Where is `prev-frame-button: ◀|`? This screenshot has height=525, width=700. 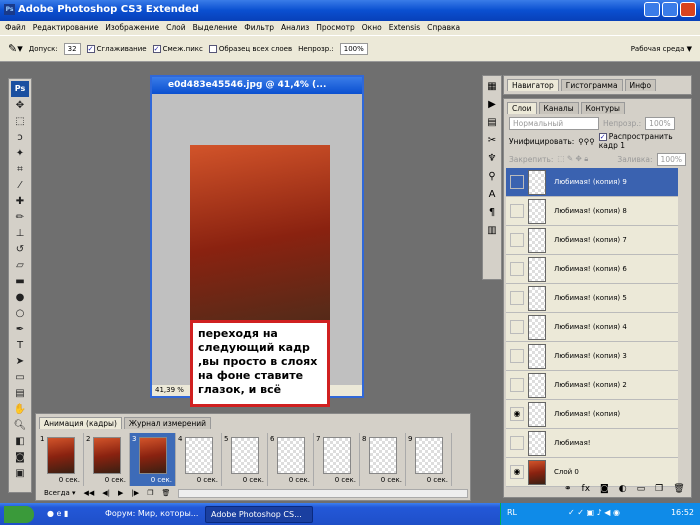 prev-frame-button: ◀| is located at coordinates (106, 493).